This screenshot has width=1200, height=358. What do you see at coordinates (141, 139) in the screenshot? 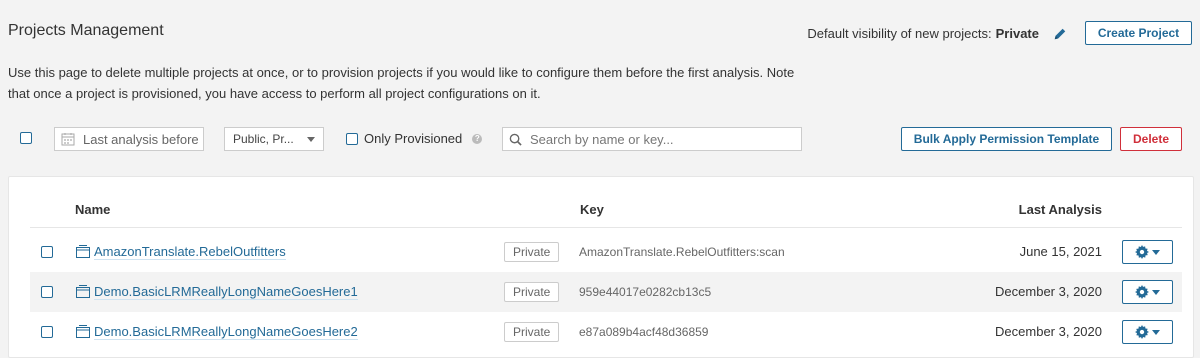
I see `date-placeholder: Last analysis before` at bounding box center [141, 139].